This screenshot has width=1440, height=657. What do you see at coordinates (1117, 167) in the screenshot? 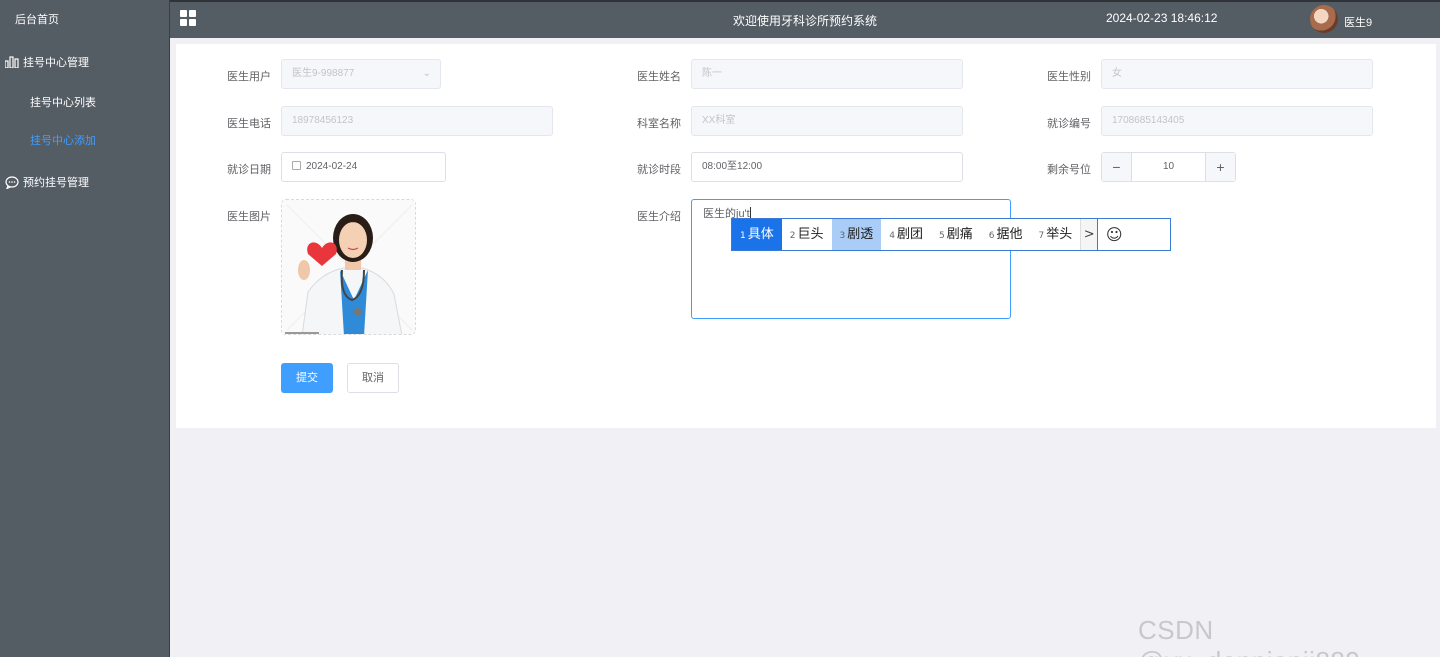
I see `decrement-button: −` at bounding box center [1117, 167].